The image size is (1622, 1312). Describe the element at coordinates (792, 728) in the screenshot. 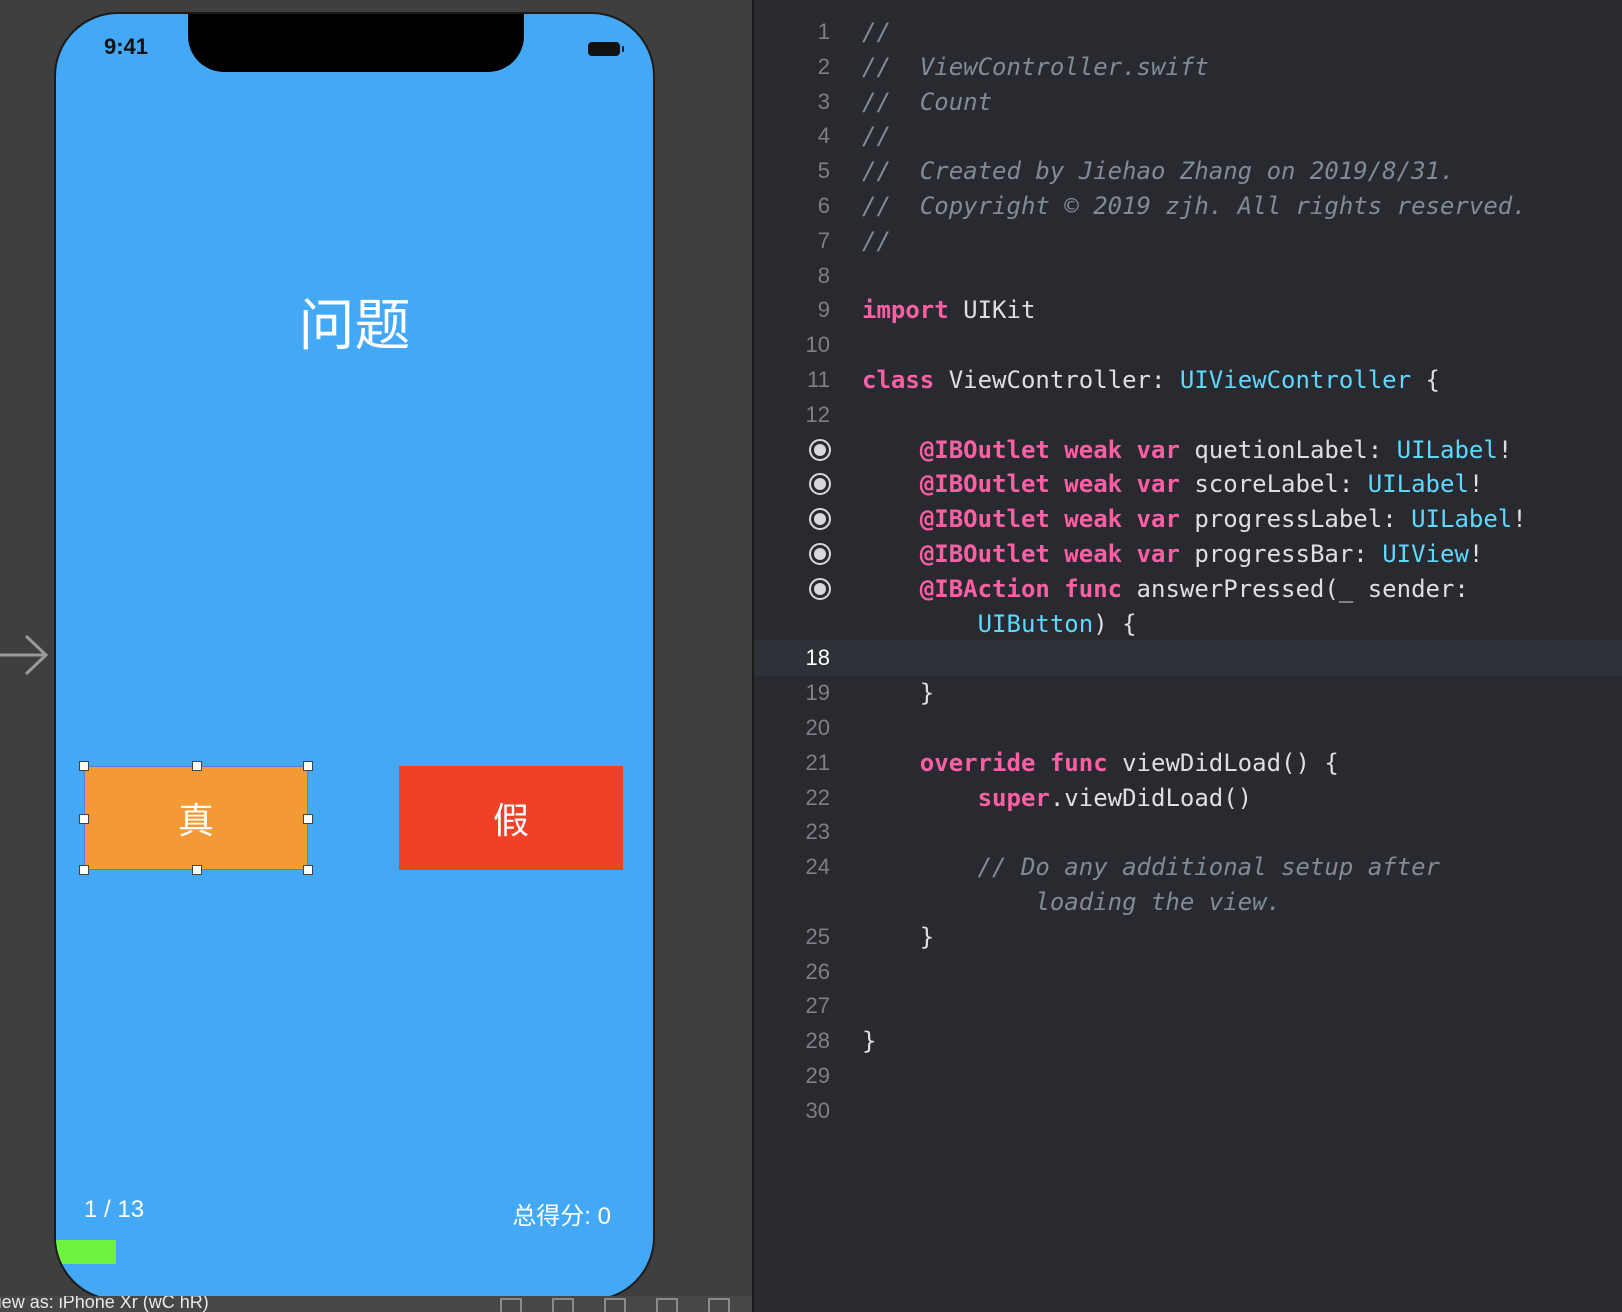

I see `line-number: 20` at that location.